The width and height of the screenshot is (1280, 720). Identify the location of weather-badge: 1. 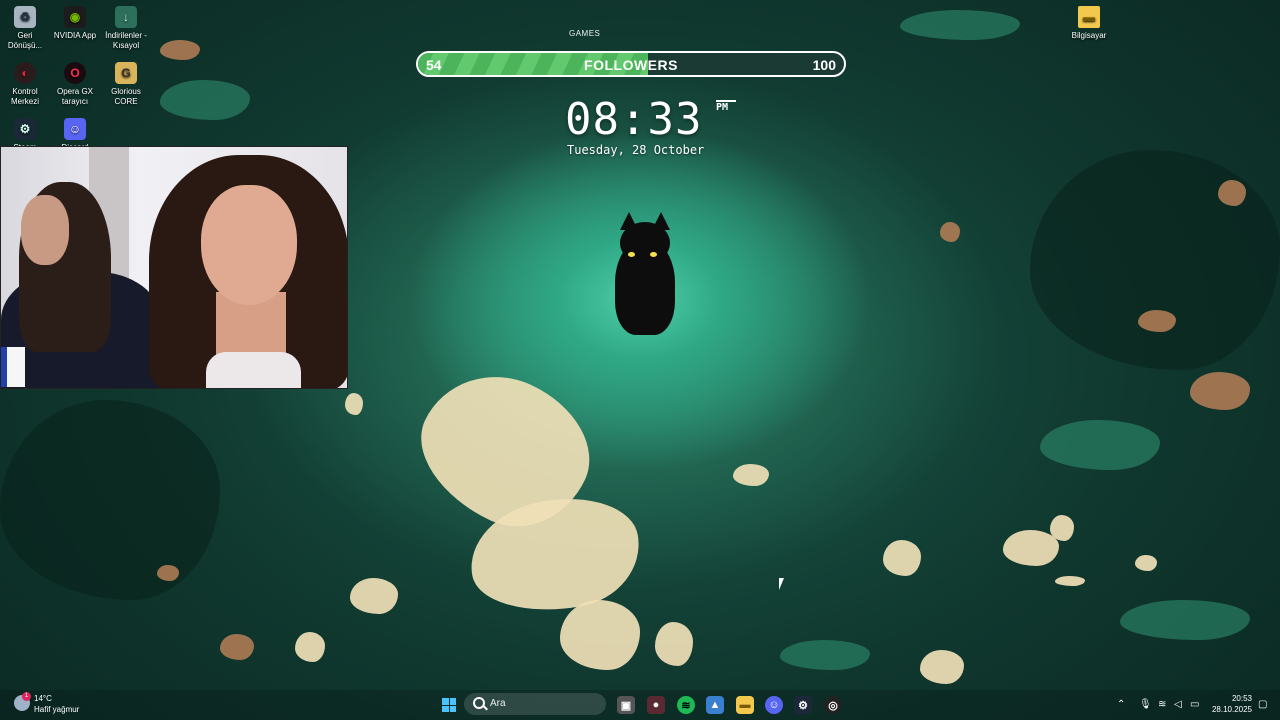
(26, 696).